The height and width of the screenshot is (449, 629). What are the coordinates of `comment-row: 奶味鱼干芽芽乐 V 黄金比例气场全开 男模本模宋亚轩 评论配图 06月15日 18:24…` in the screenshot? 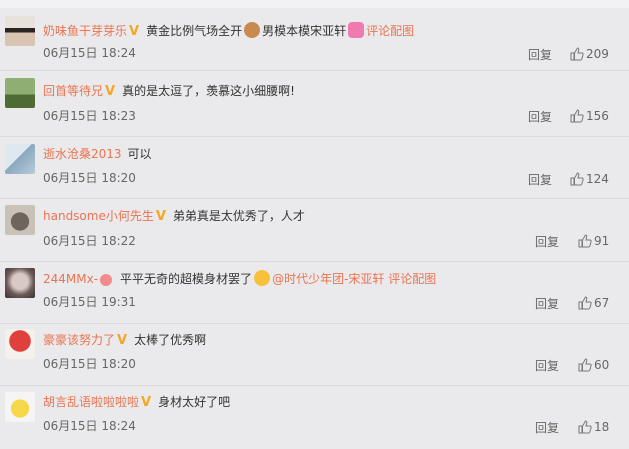 It's located at (314, 45).